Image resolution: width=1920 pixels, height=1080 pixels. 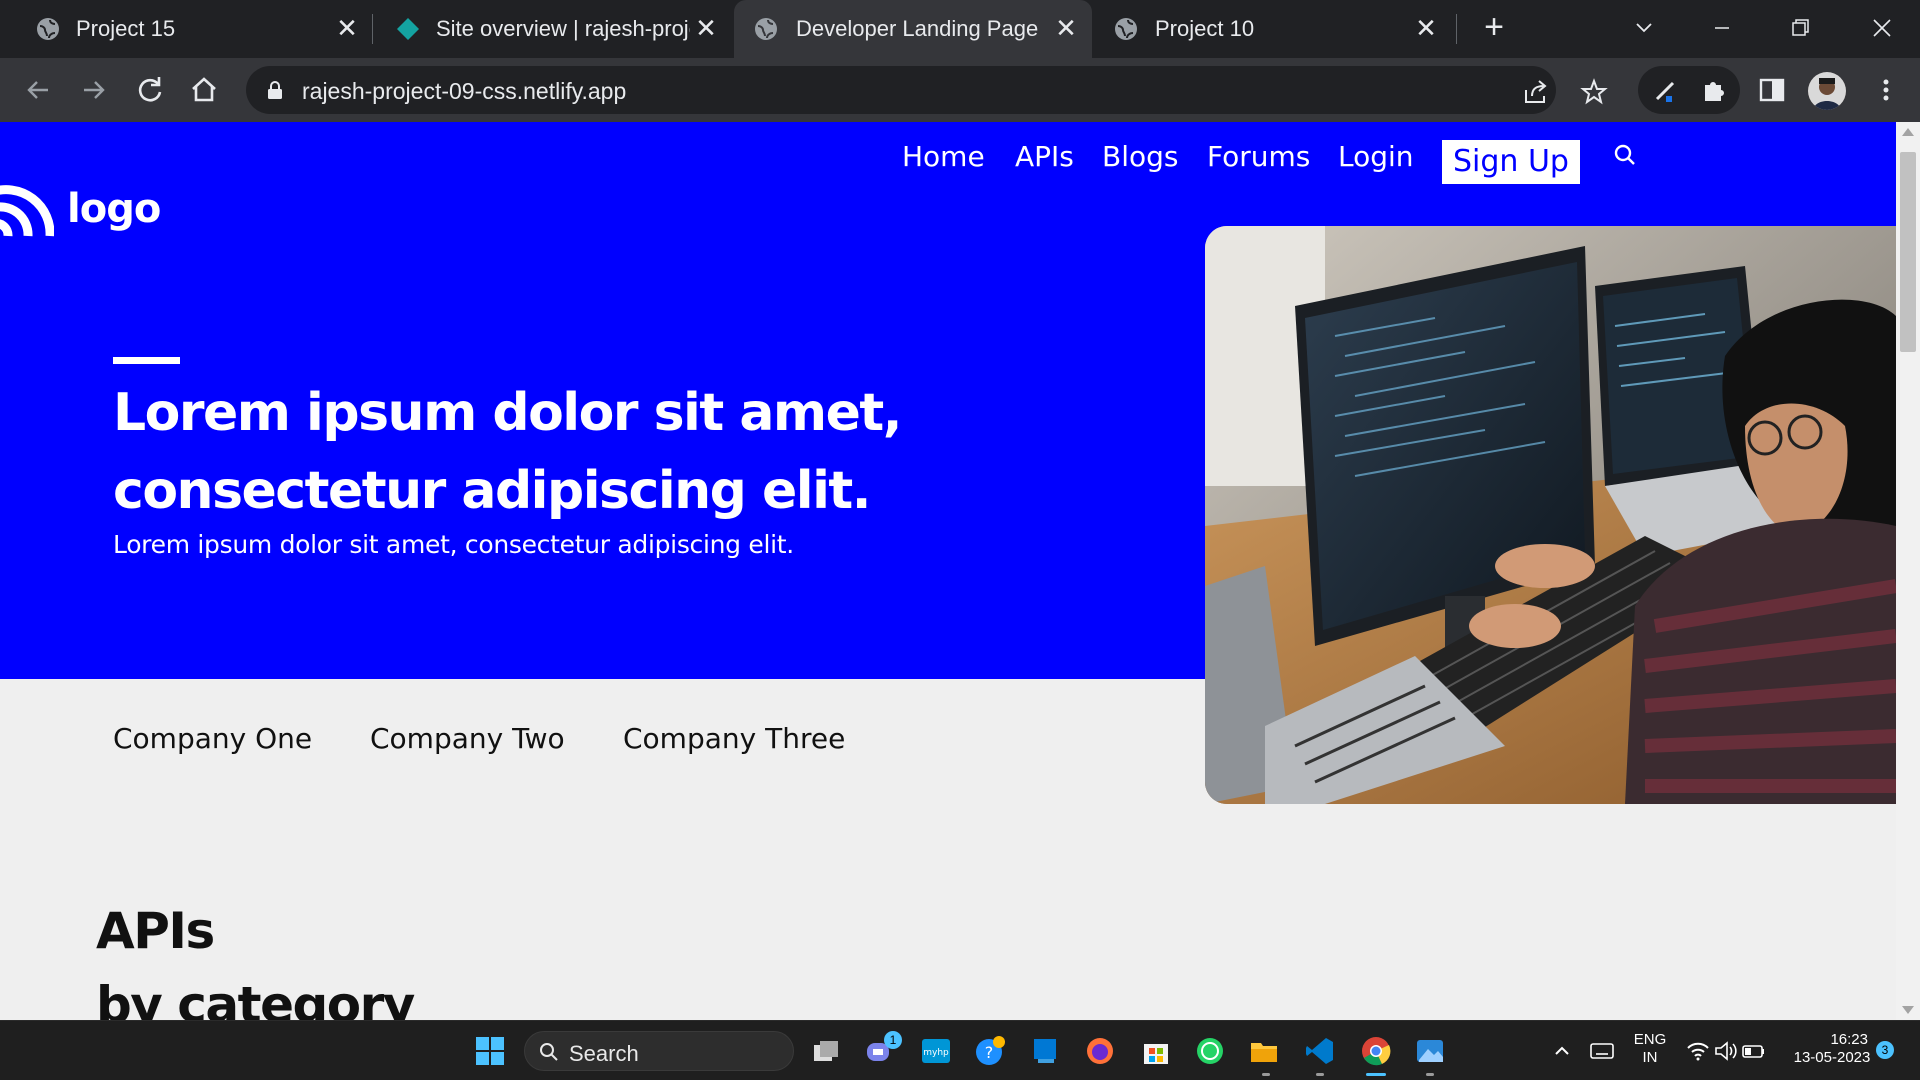 I want to click on tab-project-10: Project 10 ✕, so click(x=1275, y=29).